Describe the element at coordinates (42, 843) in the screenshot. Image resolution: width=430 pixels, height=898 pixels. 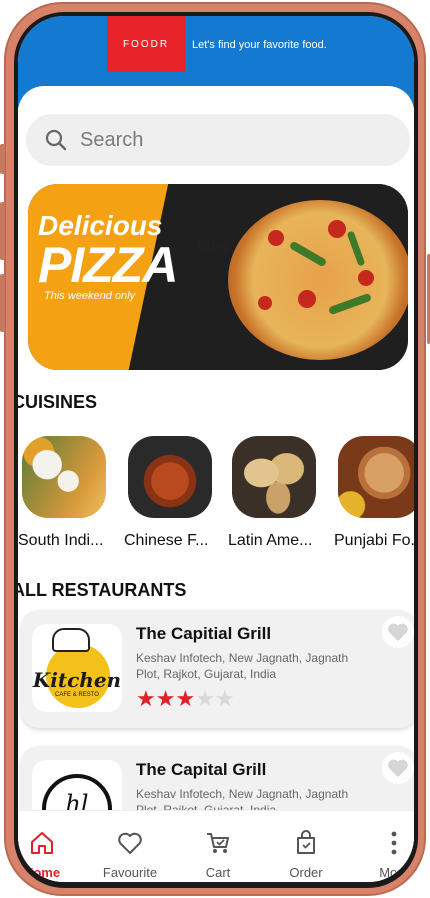
I see `home-icon` at that location.